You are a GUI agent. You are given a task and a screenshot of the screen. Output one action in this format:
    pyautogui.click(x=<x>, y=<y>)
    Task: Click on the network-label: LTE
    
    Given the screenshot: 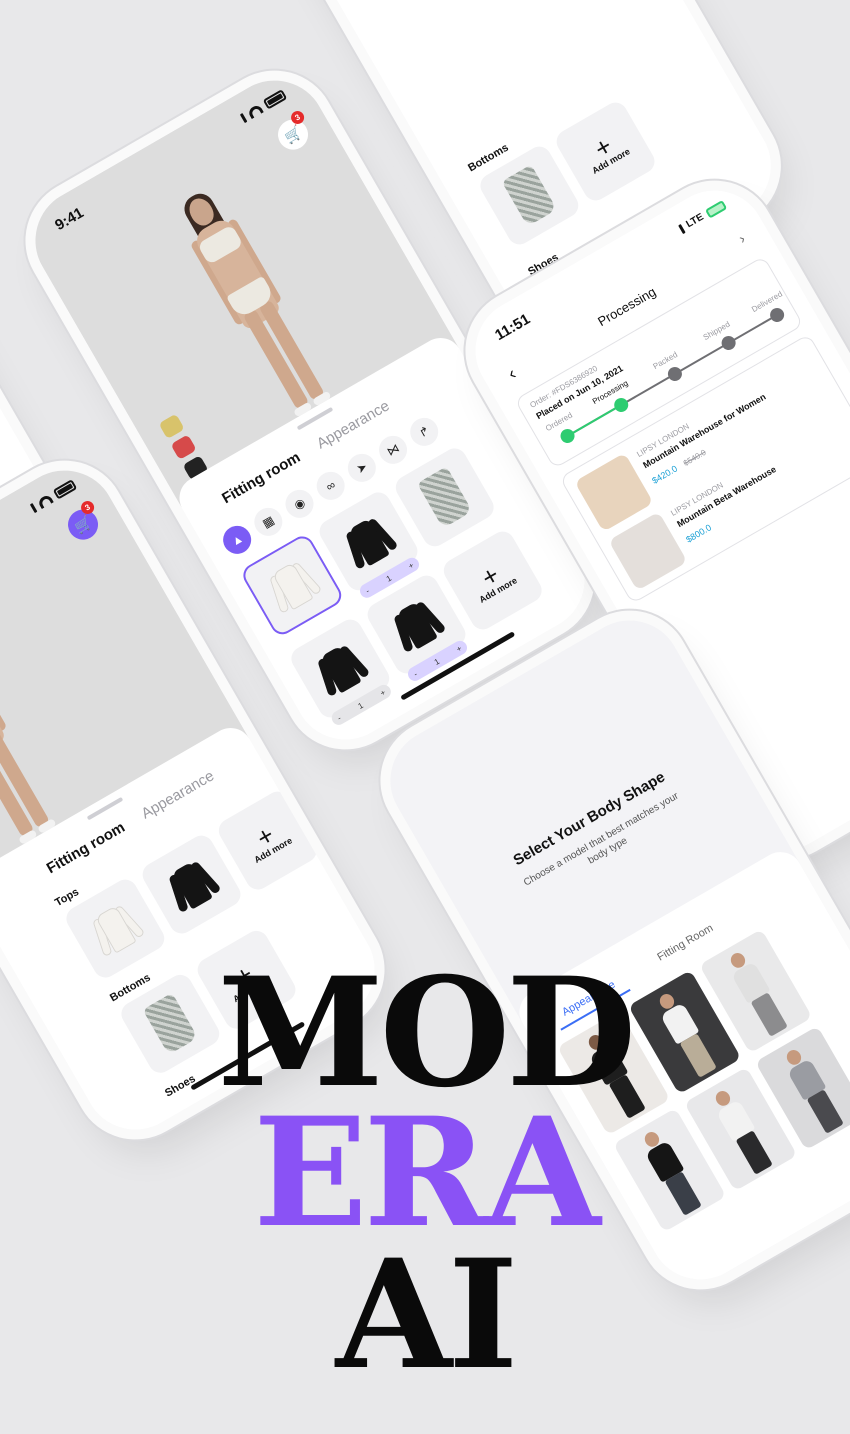 What is the action you would take?
    pyautogui.click(x=695, y=221)
    